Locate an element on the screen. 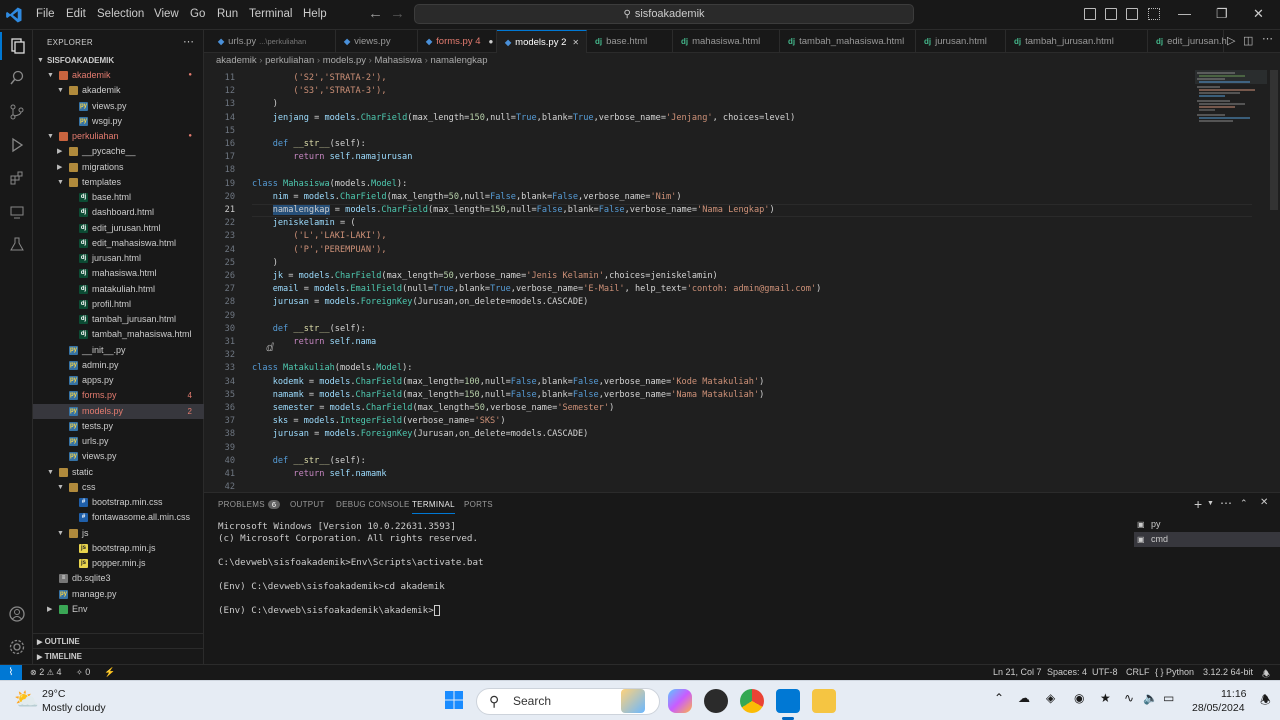 The width and height of the screenshot is (1280, 720). terminal-dropdown-icon: ▼ is located at coordinates (1210, 503).